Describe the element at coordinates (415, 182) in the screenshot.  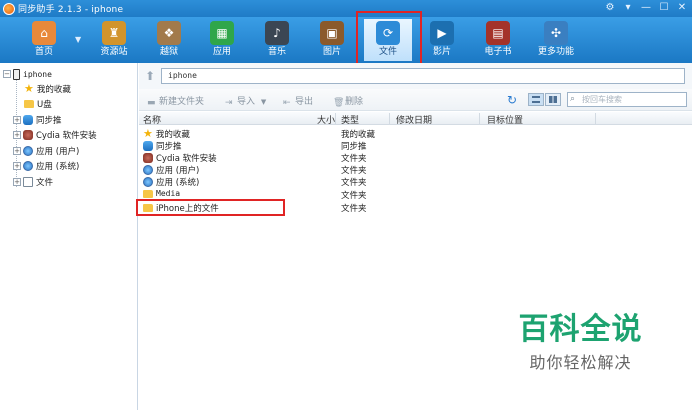
I see `table-row: 应用 (系统) 文件夹` at that location.